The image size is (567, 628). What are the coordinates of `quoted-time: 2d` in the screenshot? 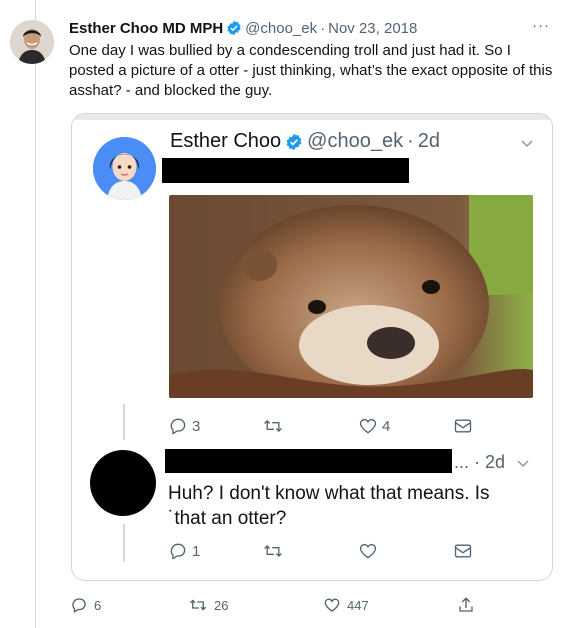 It's located at (429, 141).